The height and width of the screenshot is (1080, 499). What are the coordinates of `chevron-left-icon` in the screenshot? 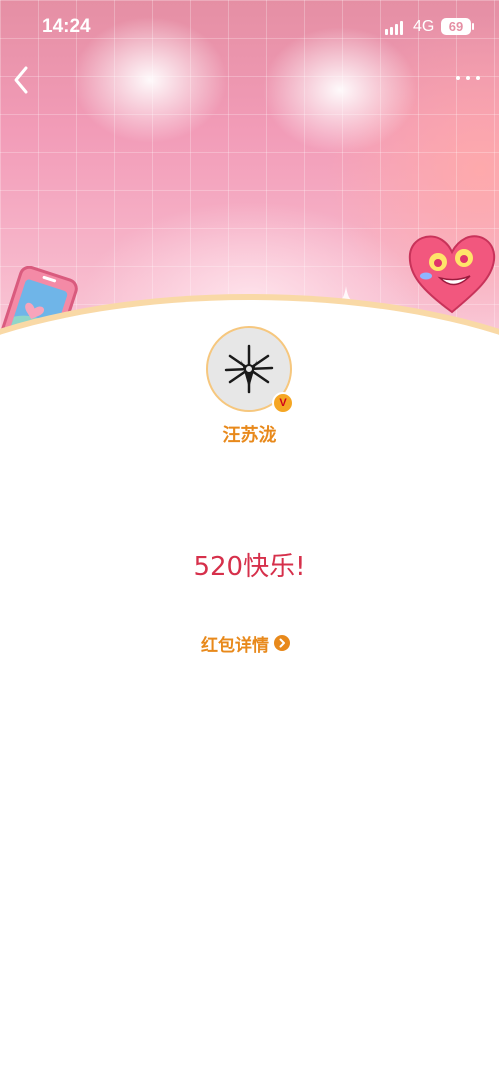 It's located at (21, 80).